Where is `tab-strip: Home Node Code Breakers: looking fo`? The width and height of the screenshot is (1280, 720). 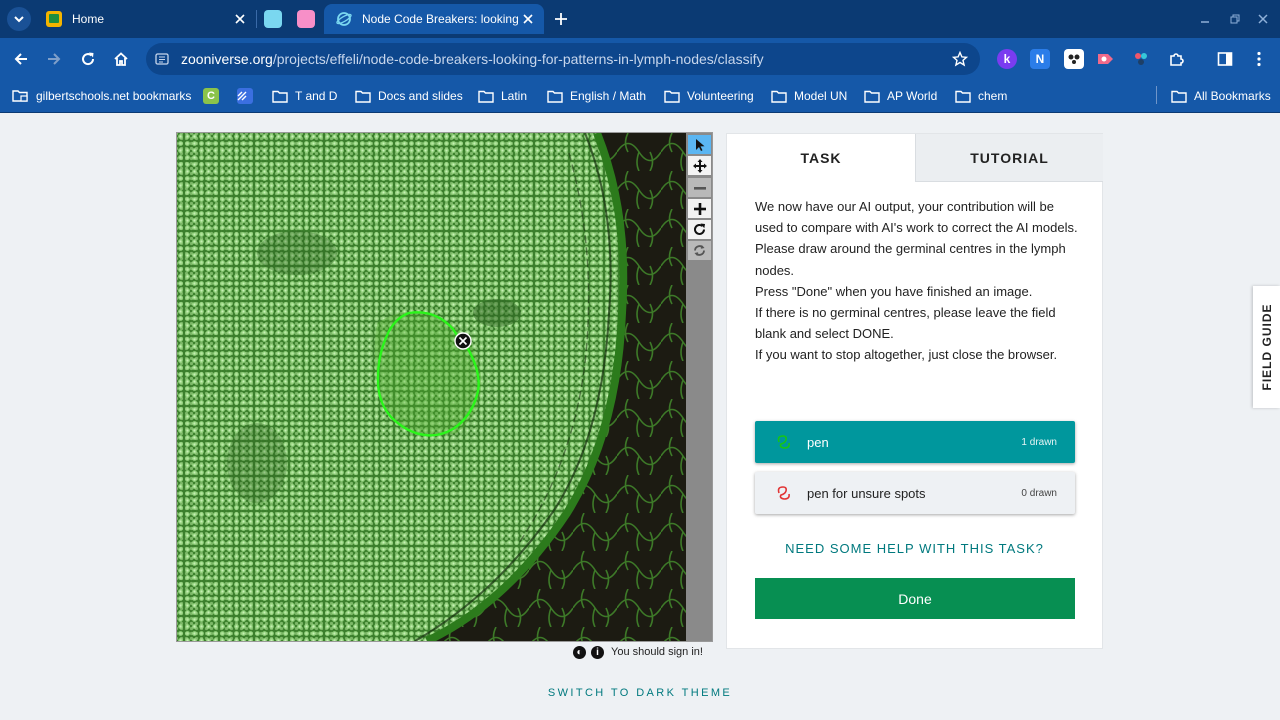 tab-strip: Home Node Code Breakers: looking fo is located at coordinates (640, 19).